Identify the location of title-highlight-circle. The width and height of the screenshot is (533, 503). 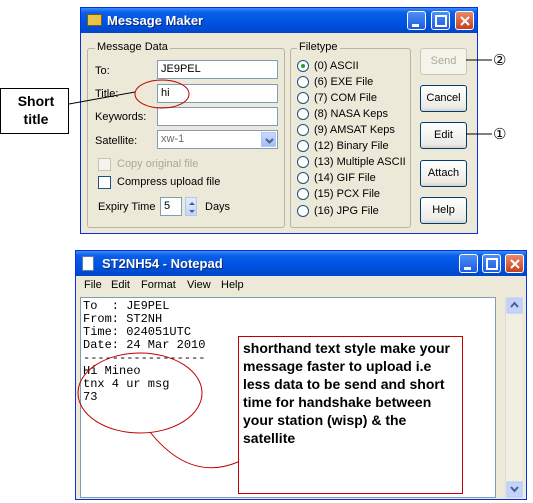
(162, 94).